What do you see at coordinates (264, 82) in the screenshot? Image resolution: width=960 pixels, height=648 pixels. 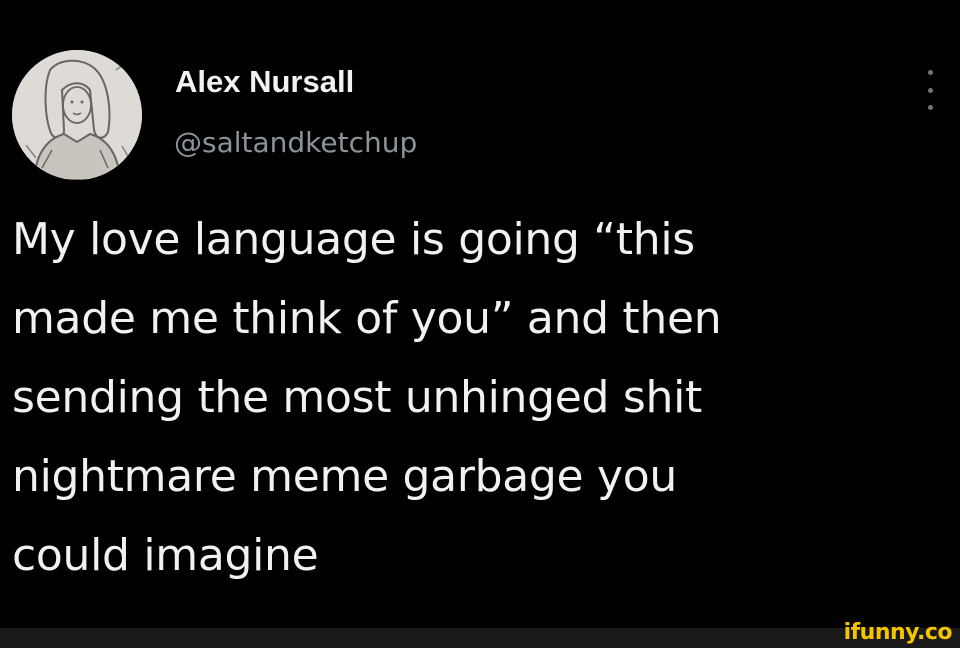 I see `author-display-name: Alex Nursall` at bounding box center [264, 82].